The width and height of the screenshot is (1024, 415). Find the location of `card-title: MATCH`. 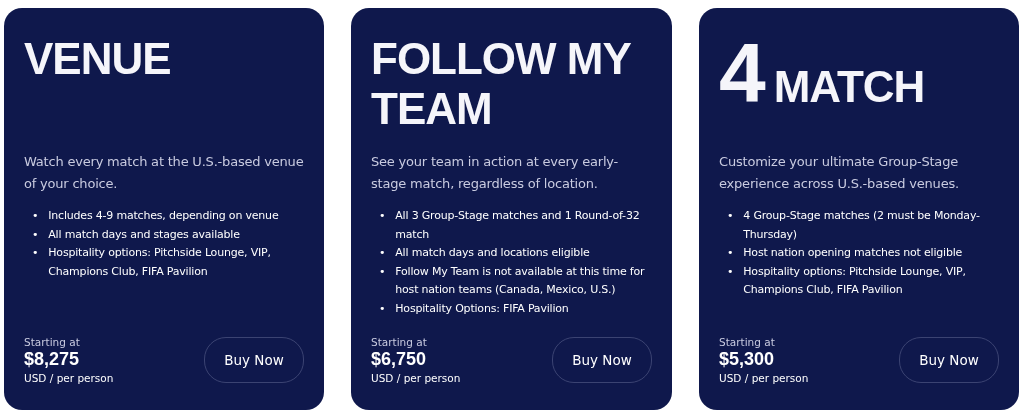

card-title: MATCH is located at coordinates (849, 87).